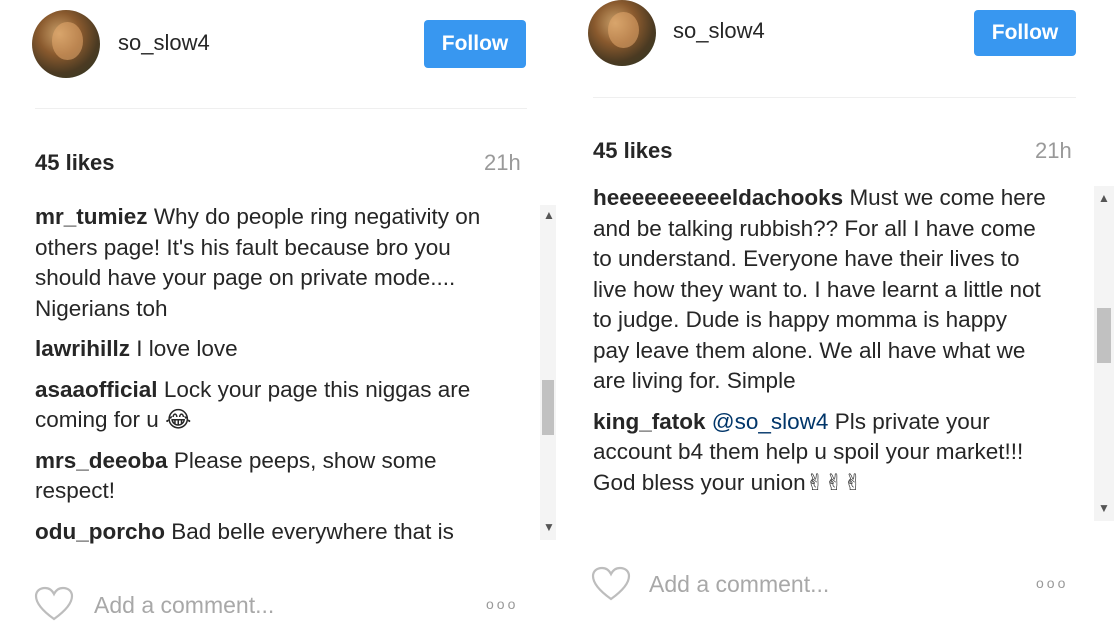  Describe the element at coordinates (101, 460) in the screenshot. I see `comment-username: mrs_deeoba` at that location.